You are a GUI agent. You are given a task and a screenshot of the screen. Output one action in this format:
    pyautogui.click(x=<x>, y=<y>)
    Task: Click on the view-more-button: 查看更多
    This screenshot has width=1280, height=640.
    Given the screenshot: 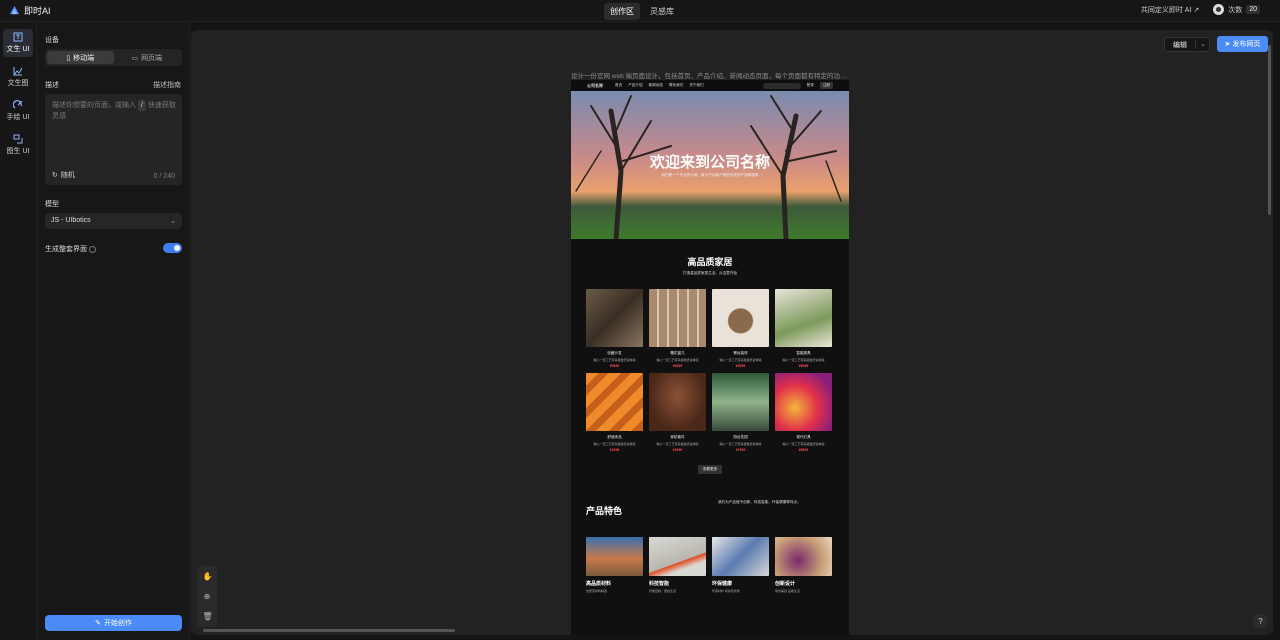 What is the action you would take?
    pyautogui.click(x=710, y=469)
    